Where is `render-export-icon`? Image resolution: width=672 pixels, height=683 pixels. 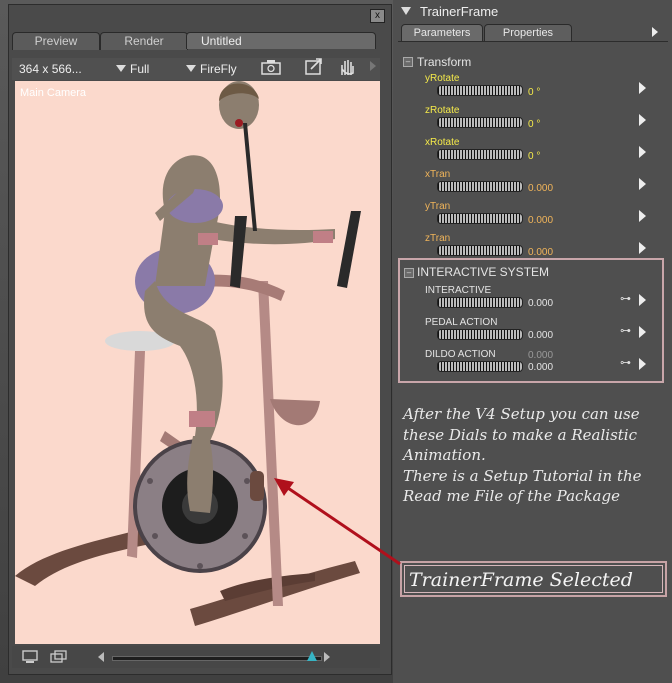 render-export-icon is located at coordinates (314, 67).